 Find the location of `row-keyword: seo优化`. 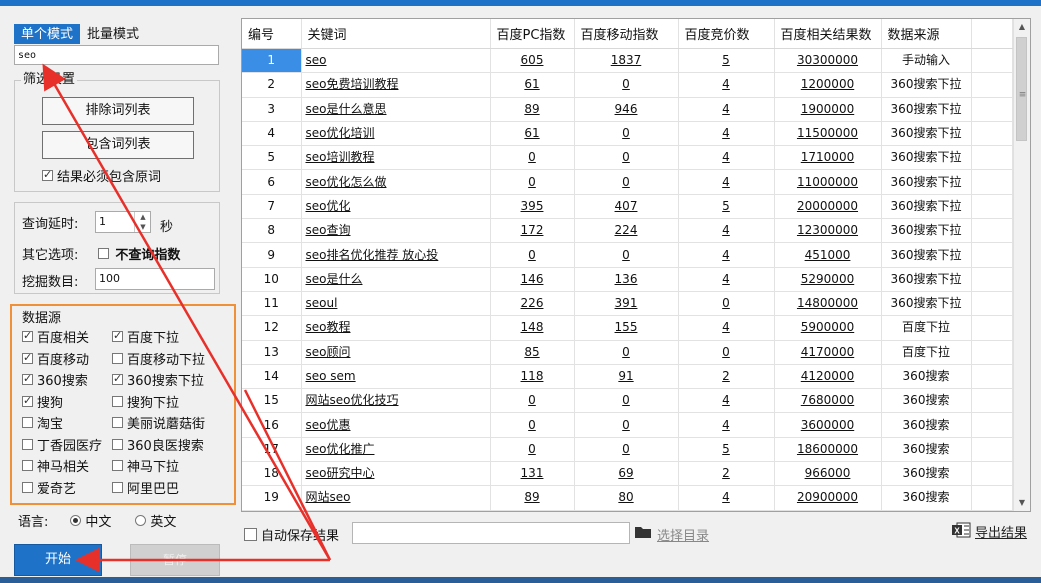

row-keyword: seo优化 is located at coordinates (396, 207).